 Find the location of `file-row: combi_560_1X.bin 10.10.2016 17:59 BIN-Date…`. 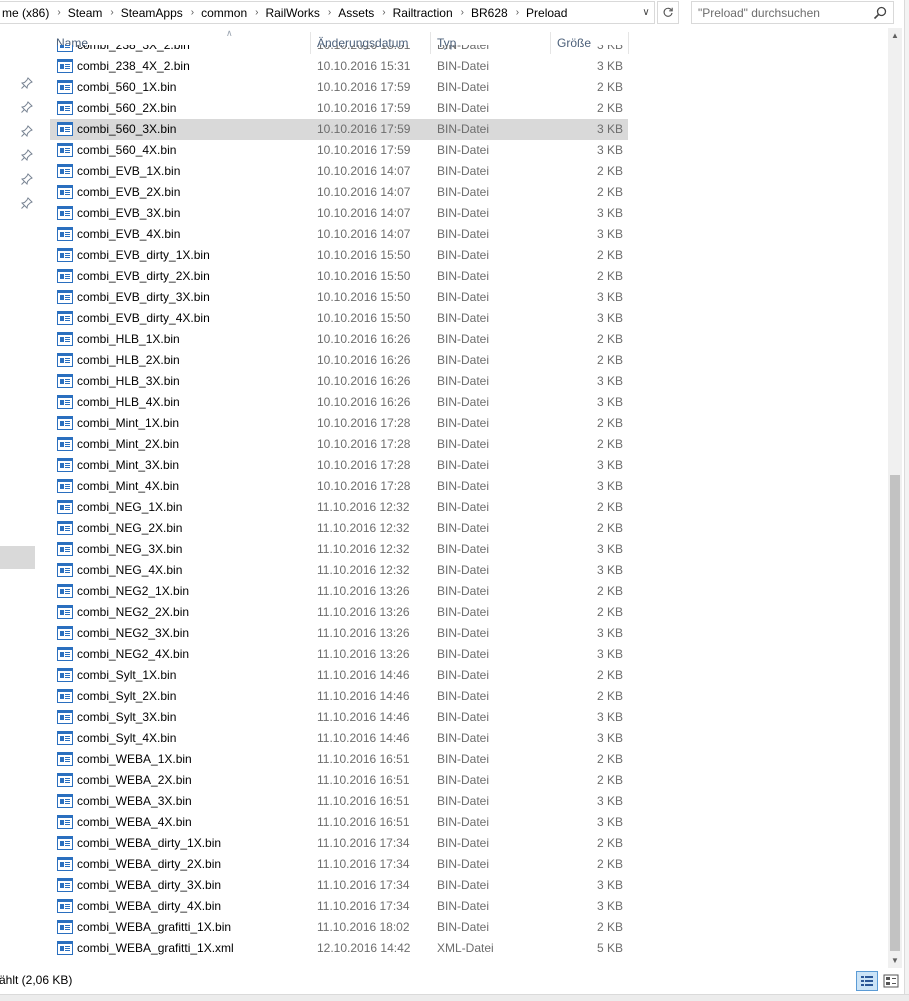

file-row: combi_560_1X.bin 10.10.2016 17:59 BIN-Date… is located at coordinates (339, 87).